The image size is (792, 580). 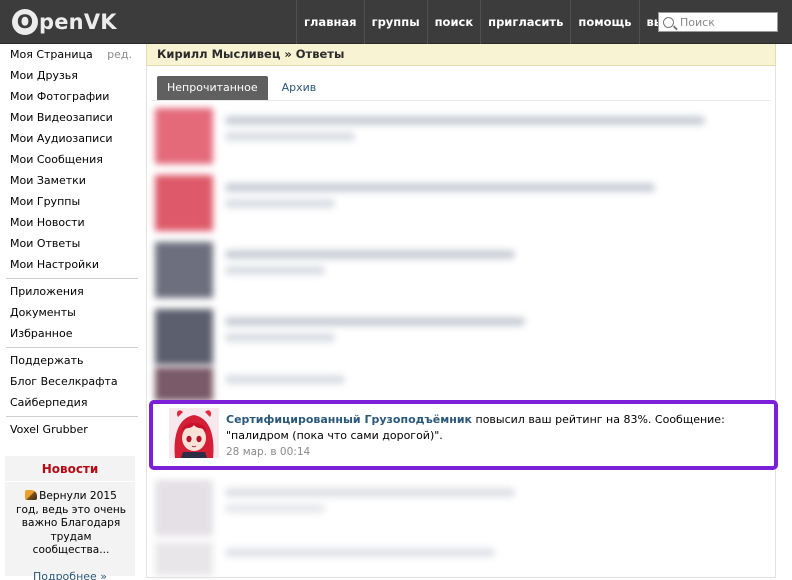 What do you see at coordinates (78, 22) in the screenshot?
I see `logo-text: penVK` at bounding box center [78, 22].